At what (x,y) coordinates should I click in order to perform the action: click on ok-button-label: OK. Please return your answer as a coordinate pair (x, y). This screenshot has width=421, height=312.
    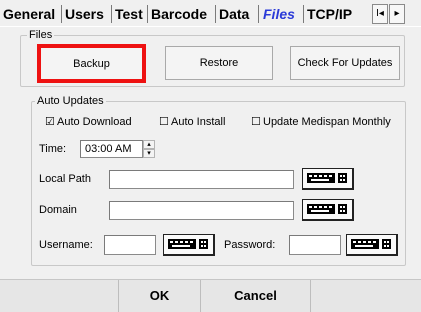
    Looking at the image, I should click on (159, 295).